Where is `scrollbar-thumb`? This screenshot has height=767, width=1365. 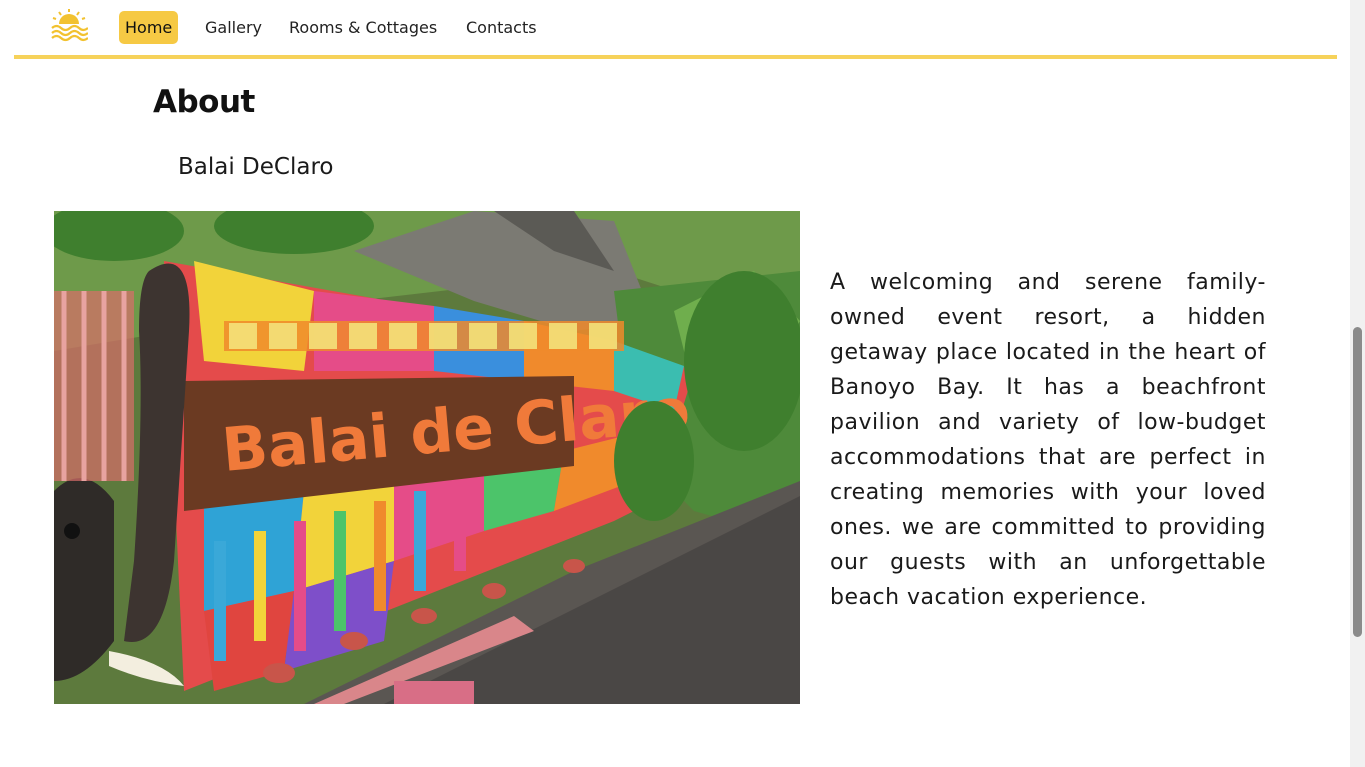 scrollbar-thumb is located at coordinates (1357, 482).